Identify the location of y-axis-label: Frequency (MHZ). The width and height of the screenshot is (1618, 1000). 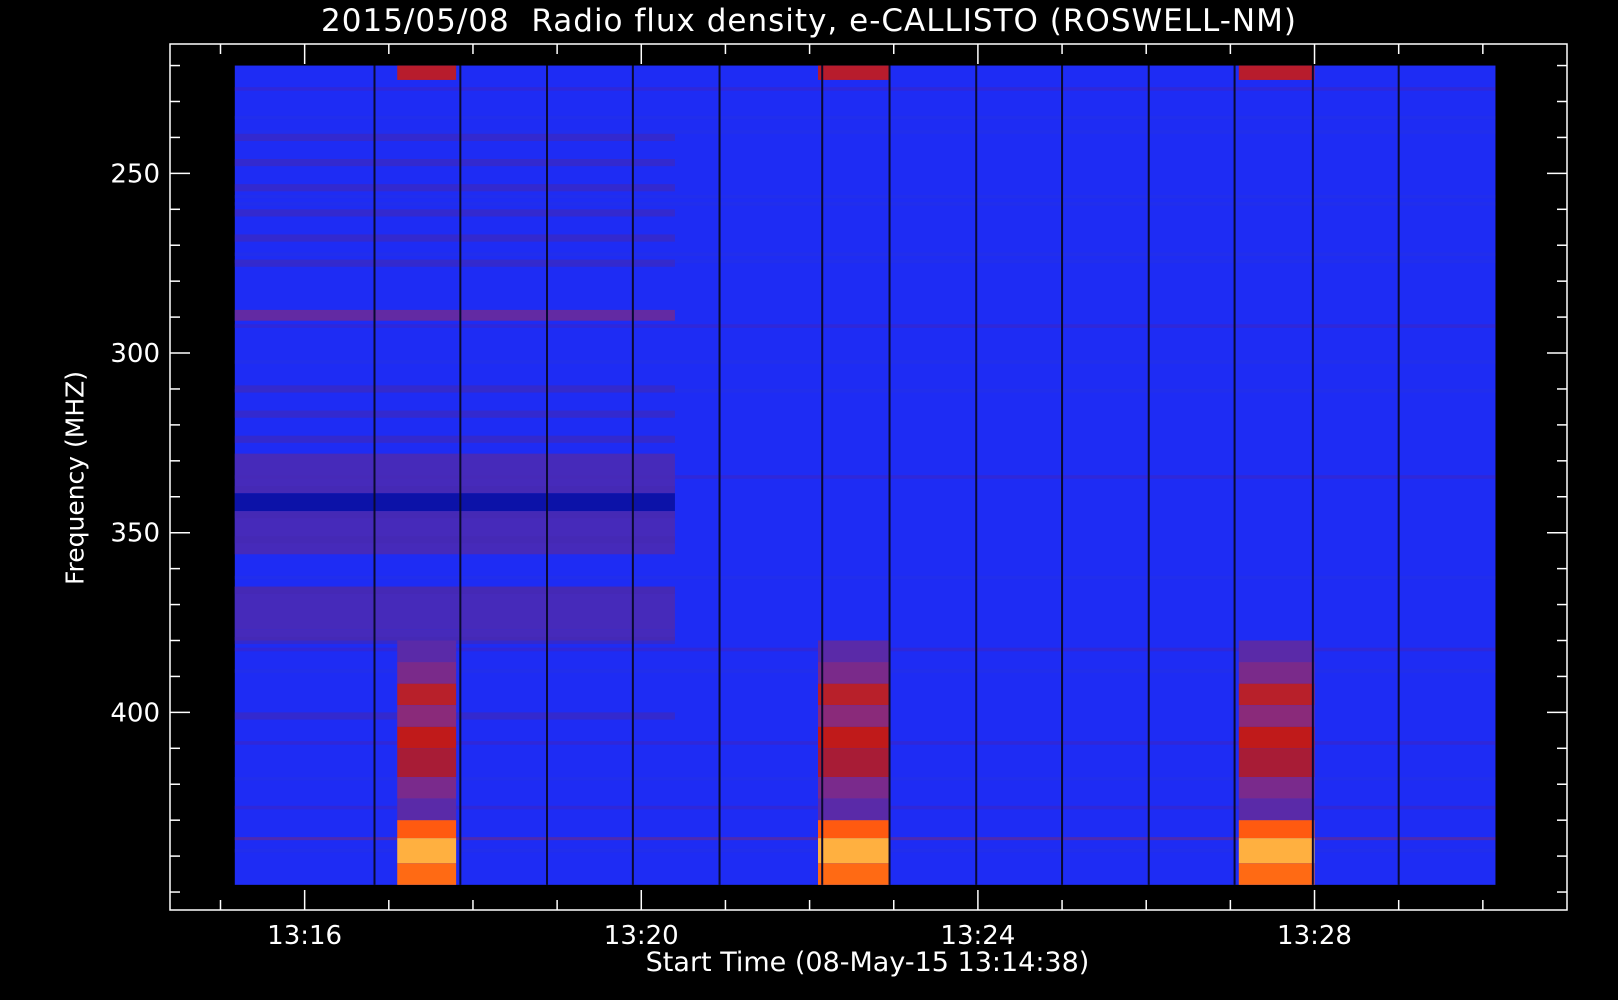
(75, 478).